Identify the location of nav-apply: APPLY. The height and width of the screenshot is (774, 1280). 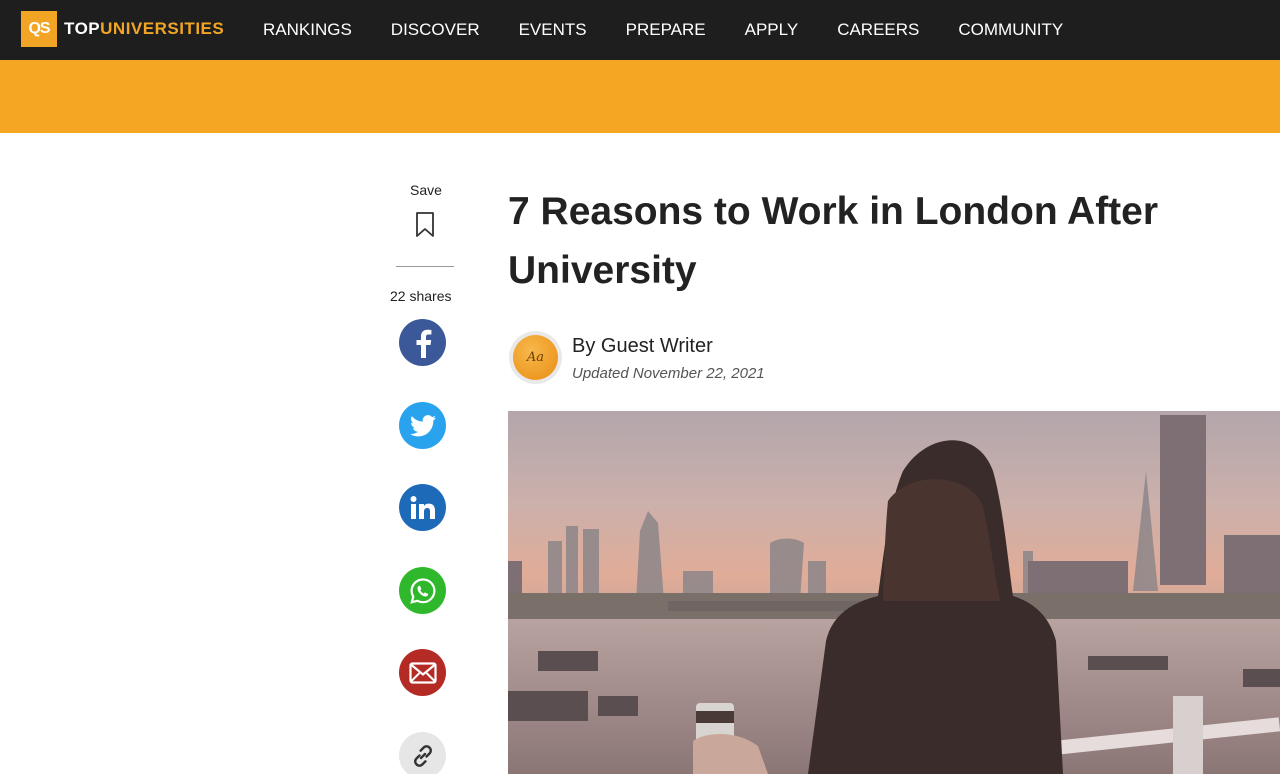
(772, 30).